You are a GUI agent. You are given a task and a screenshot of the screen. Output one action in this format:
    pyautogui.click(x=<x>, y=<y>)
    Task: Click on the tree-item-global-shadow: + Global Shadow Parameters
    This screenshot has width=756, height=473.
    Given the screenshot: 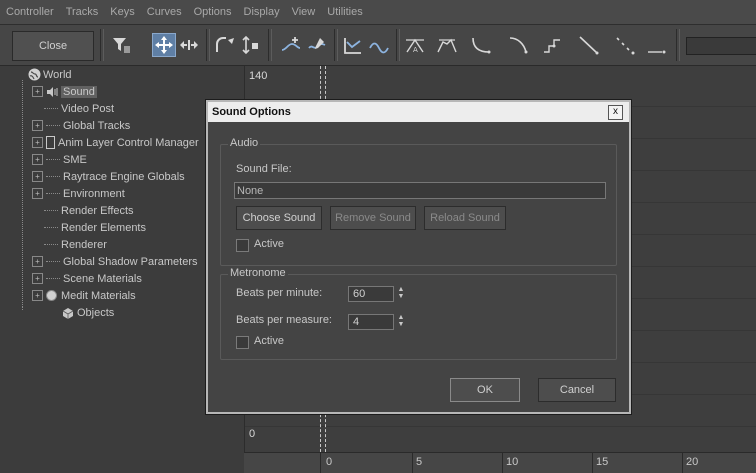 What is the action you would take?
    pyautogui.click(x=115, y=261)
    